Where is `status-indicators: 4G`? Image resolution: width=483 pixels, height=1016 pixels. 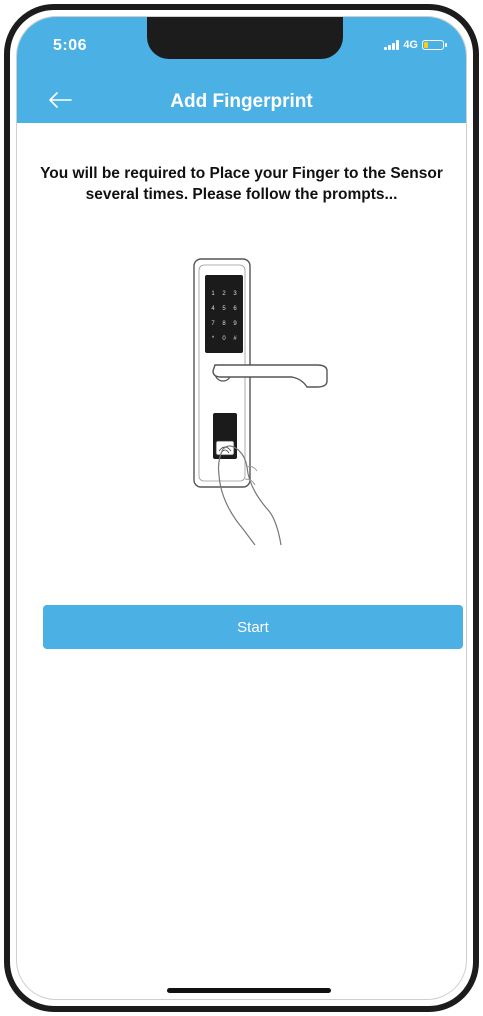
status-indicators: 4G is located at coordinates (415, 45).